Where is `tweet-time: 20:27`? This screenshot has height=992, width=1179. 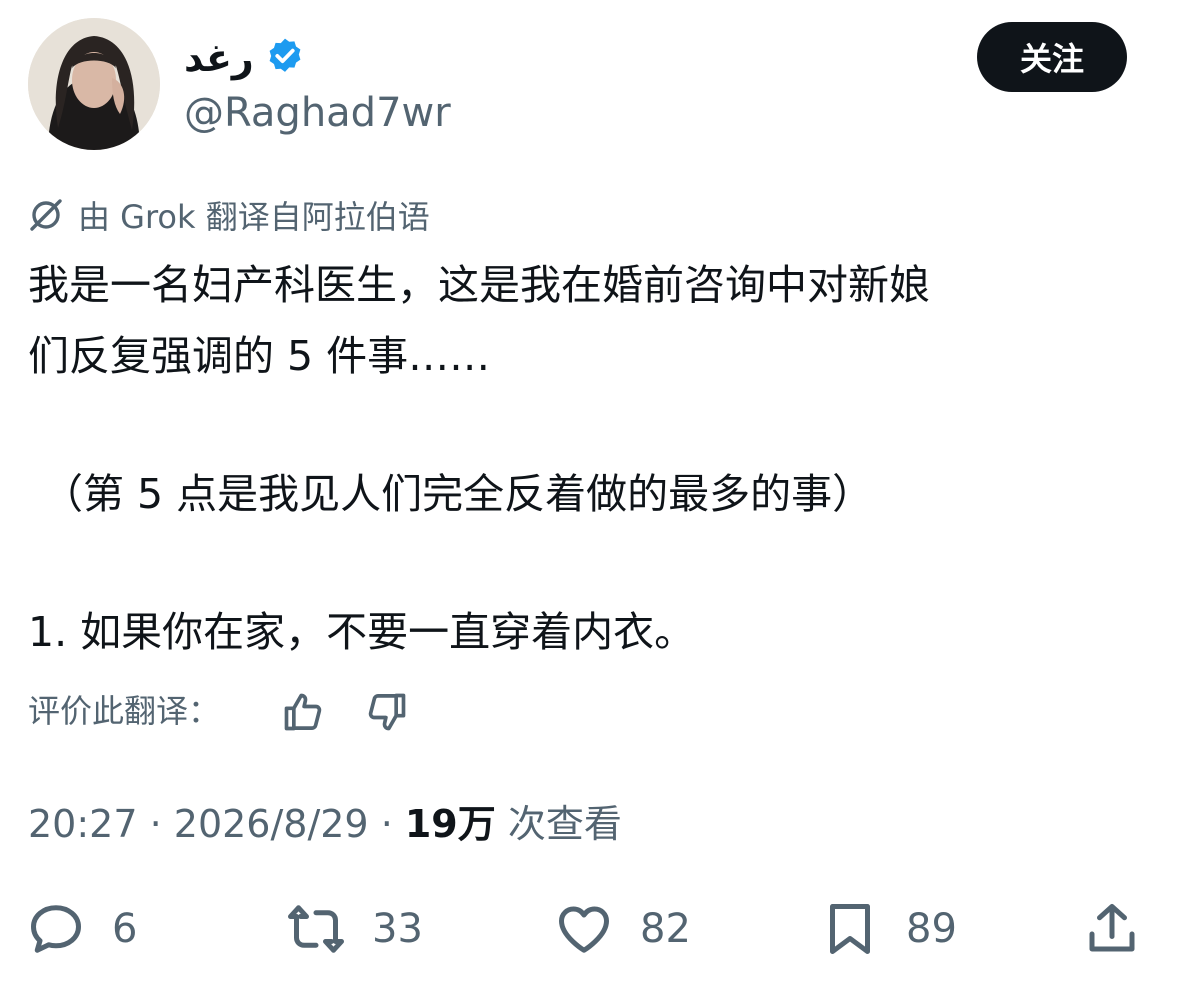
tweet-time: 20:27 is located at coordinates (83, 824).